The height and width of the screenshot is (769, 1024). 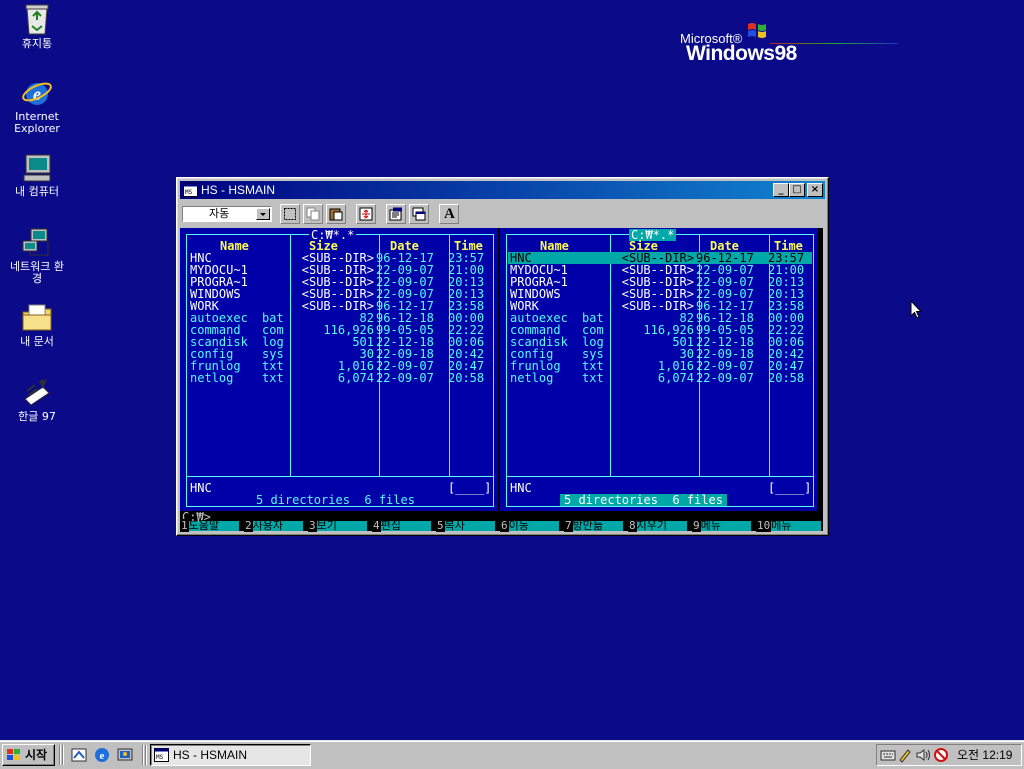 I want to click on panel-summary: 5 directories 6 files, so click(x=335, y=500).